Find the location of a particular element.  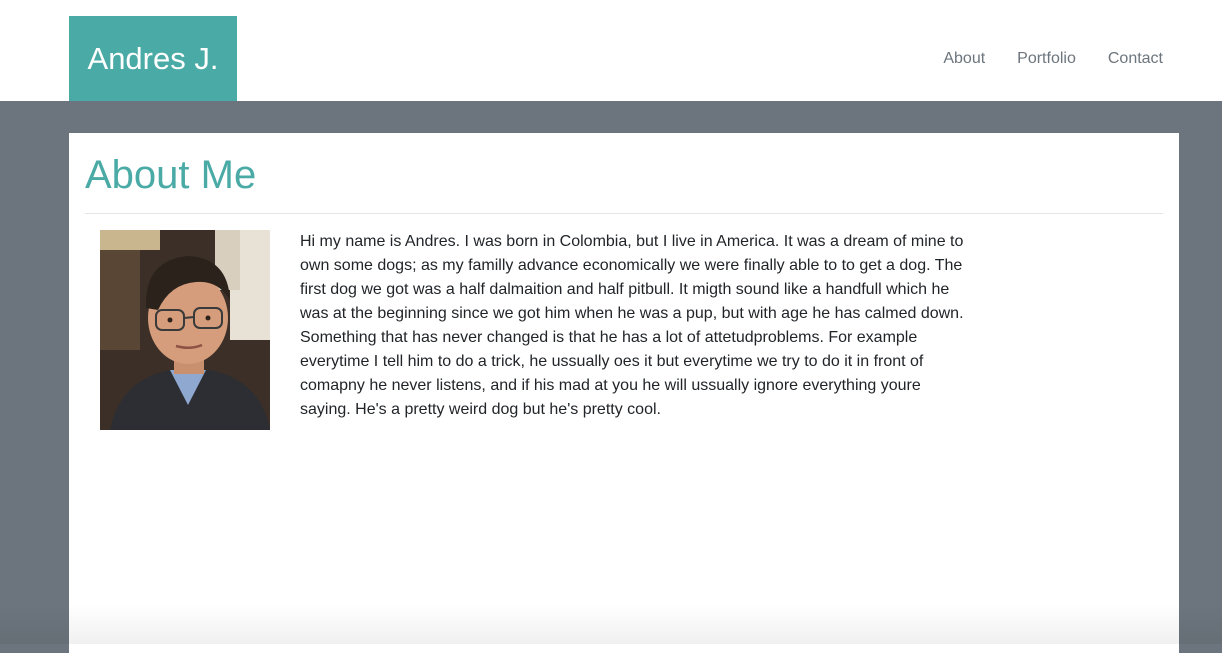

title-divider is located at coordinates (624, 213).